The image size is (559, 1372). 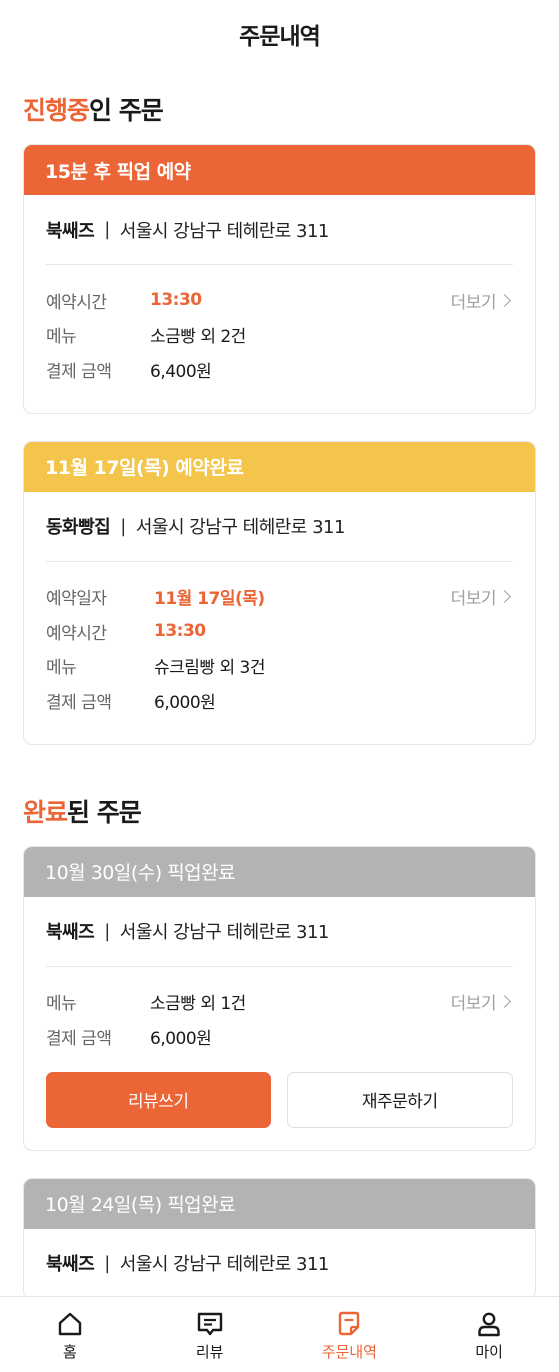 I want to click on detail-value: 소금빵 외 2건, so click(x=198, y=337).